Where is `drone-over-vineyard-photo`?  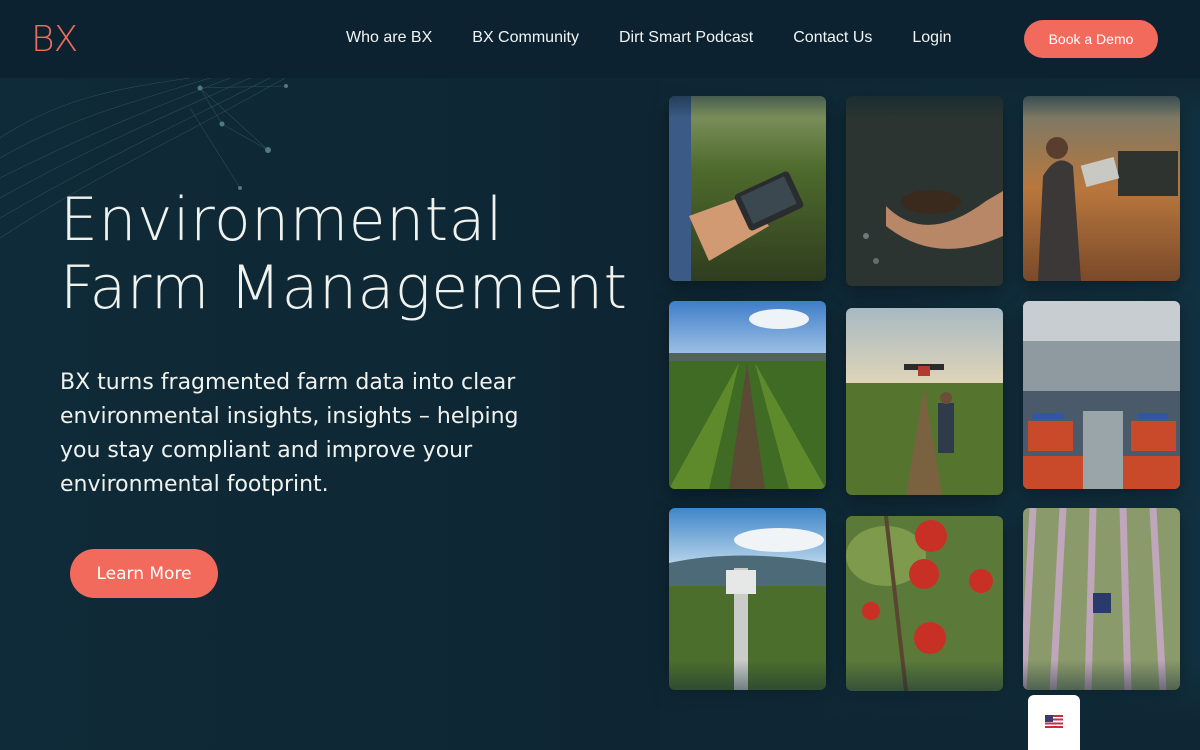 drone-over-vineyard-photo is located at coordinates (924, 401).